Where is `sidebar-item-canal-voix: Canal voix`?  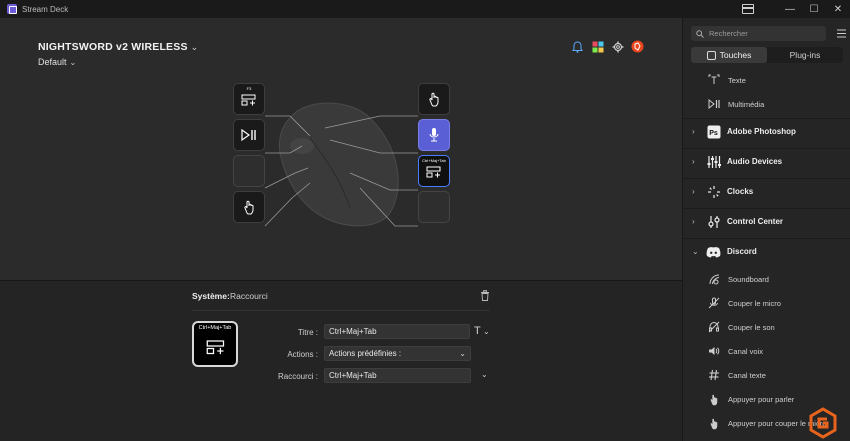 sidebar-item-canal-voix: Canal voix is located at coordinates (766, 351).